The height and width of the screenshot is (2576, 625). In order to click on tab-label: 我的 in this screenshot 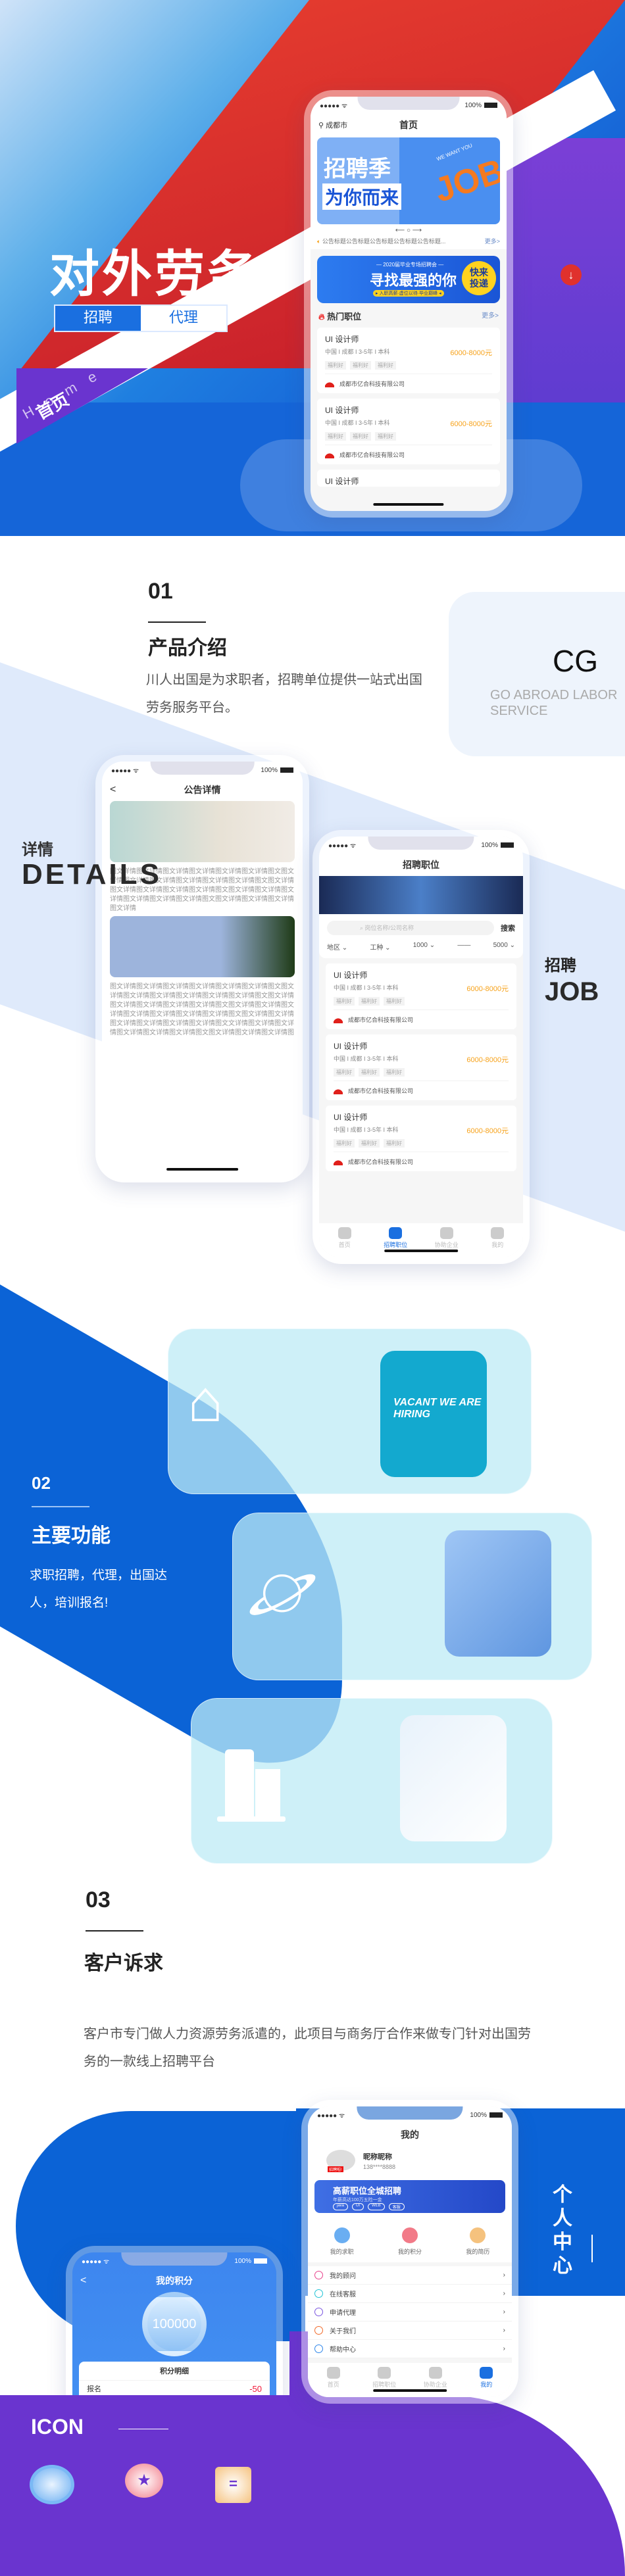, I will do `click(487, 2384)`.